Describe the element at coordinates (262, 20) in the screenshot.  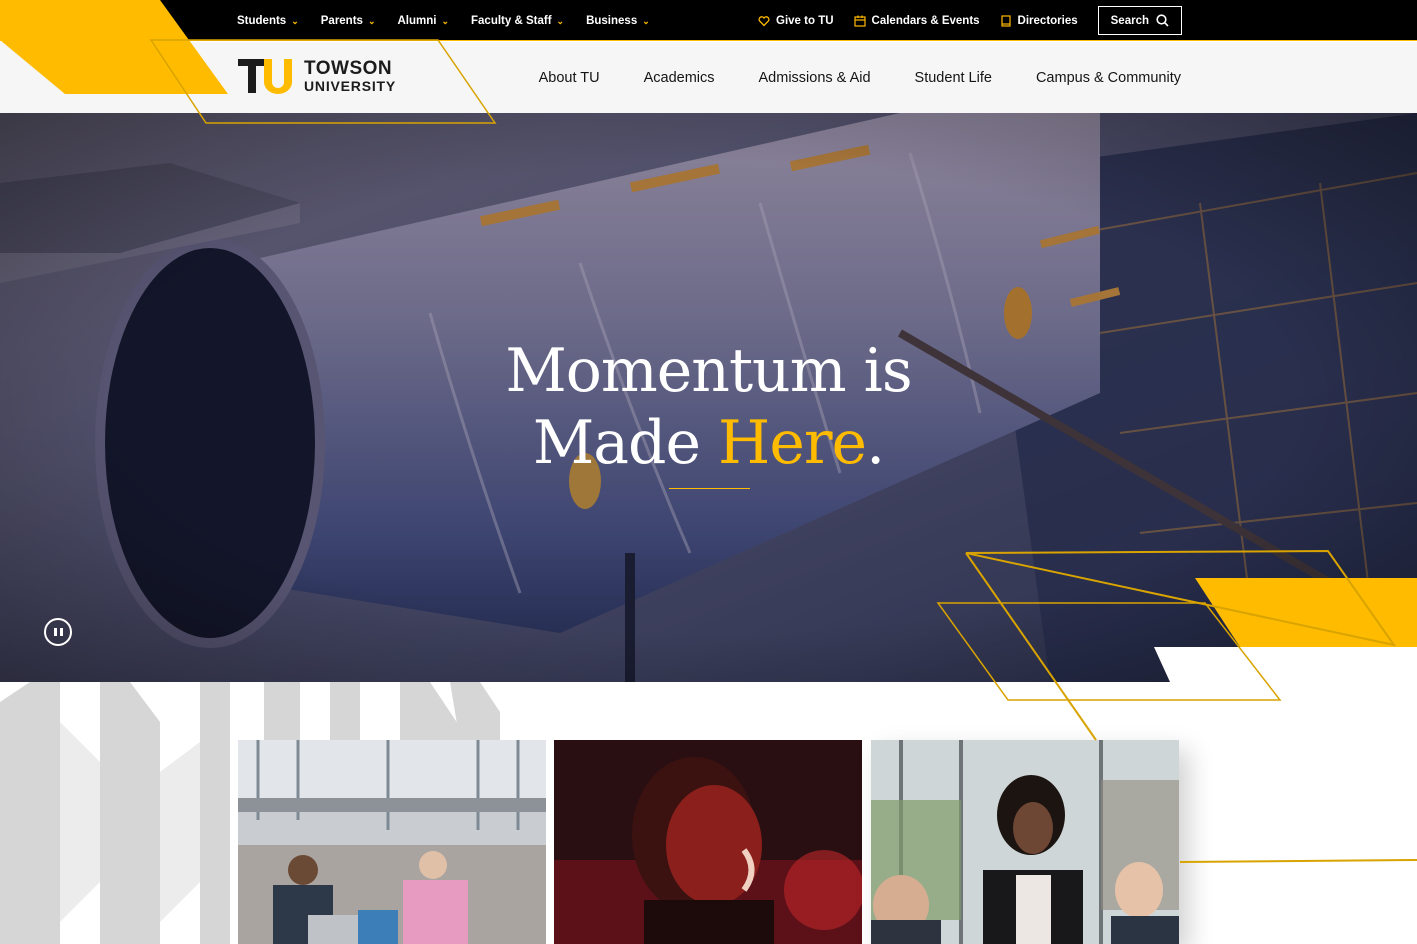
I see `audience-label: Students` at that location.